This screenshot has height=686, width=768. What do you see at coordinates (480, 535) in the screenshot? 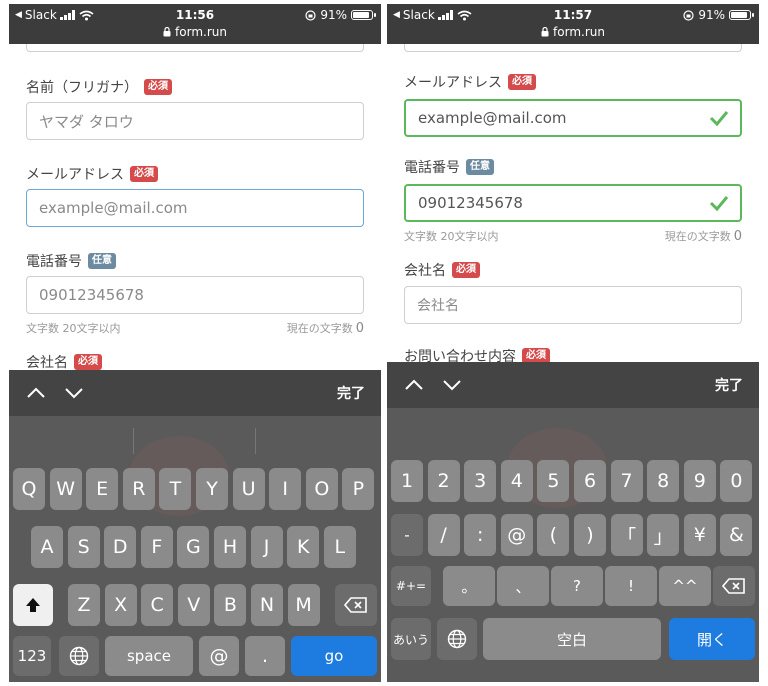
I see `key-symbol-2: :` at bounding box center [480, 535].